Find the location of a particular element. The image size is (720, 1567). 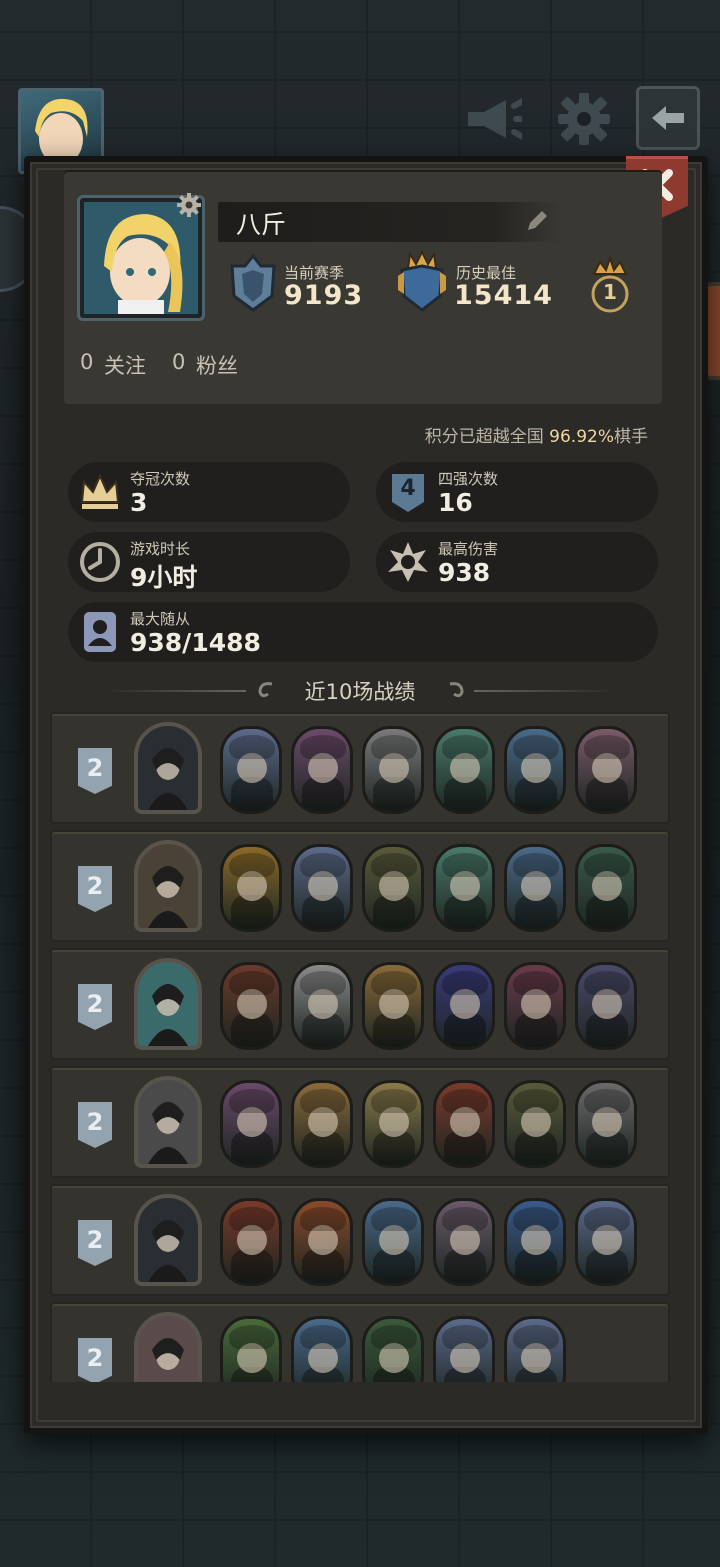

back-arrow-icon is located at coordinates (668, 118).